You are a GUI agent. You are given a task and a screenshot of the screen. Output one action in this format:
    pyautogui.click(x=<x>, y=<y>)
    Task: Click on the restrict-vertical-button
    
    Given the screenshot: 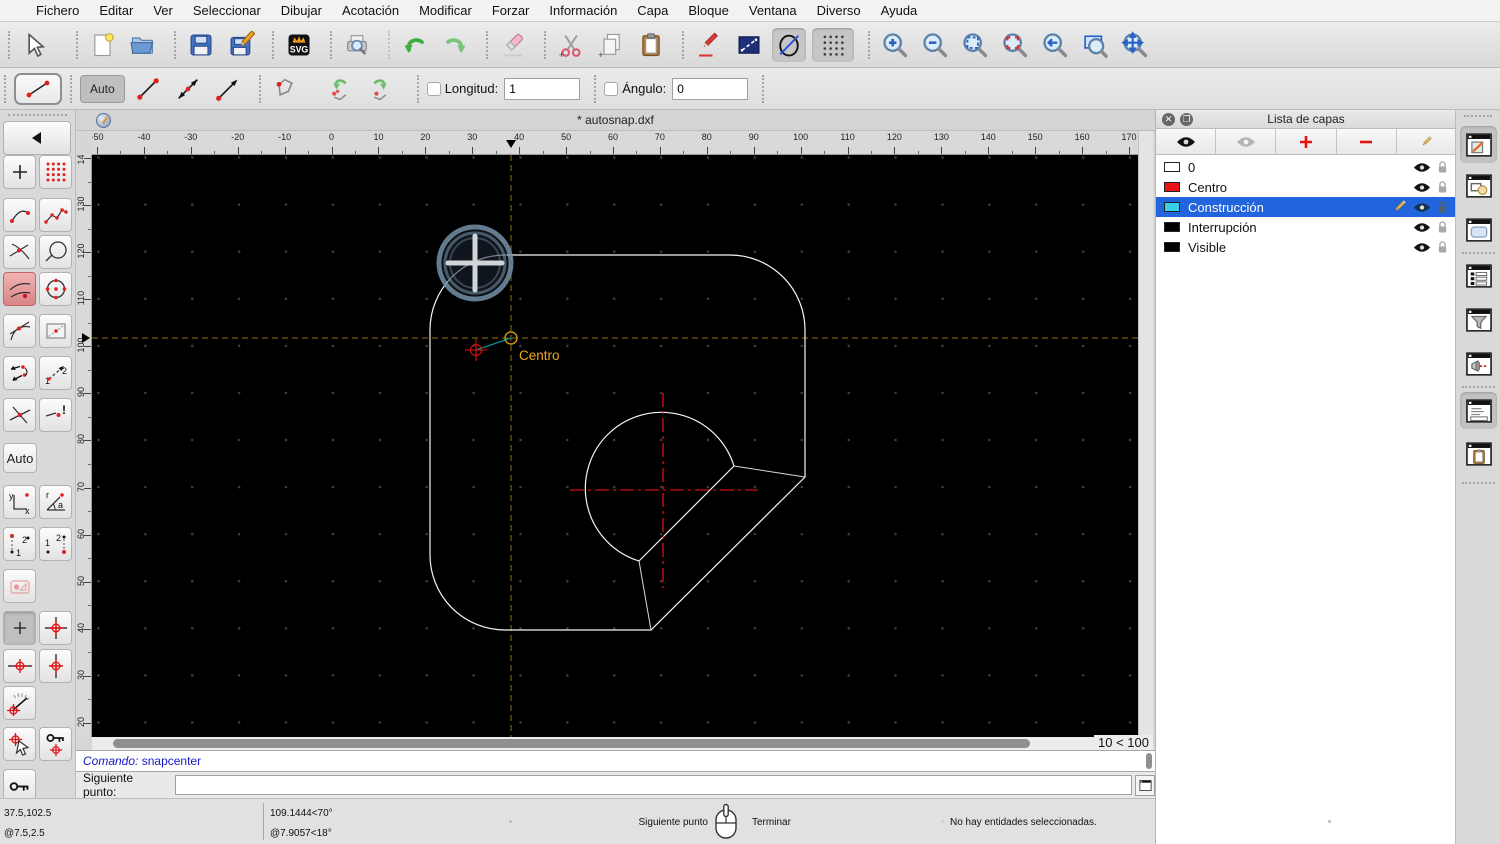 What is the action you would take?
    pyautogui.click(x=55, y=666)
    